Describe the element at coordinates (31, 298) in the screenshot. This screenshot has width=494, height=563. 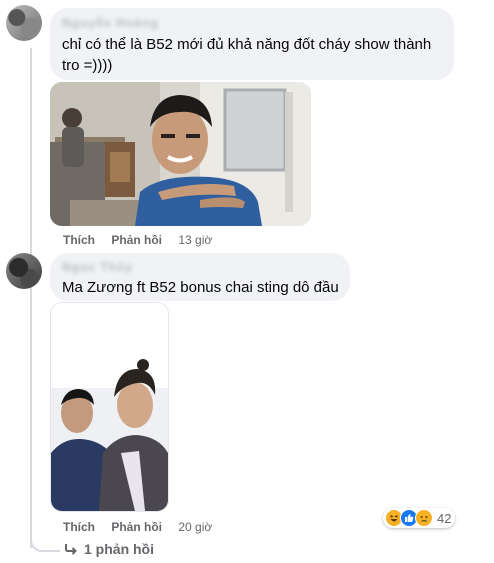
I see `thread-line` at that location.